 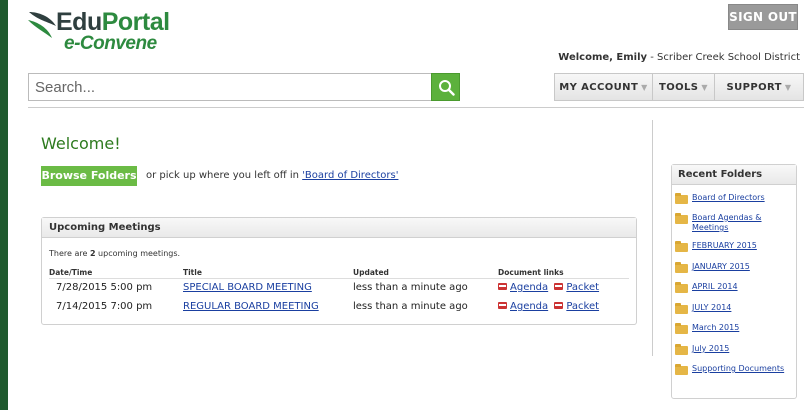 I want to click on folder-link: Board of Directors, so click(x=742, y=198).